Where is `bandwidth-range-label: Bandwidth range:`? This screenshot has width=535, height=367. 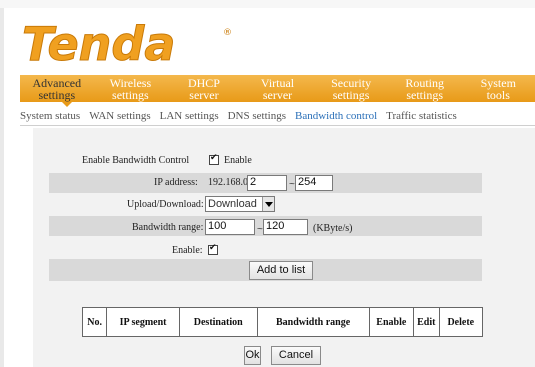
bandwidth-range-label: Bandwidth range: is located at coordinates (168, 227).